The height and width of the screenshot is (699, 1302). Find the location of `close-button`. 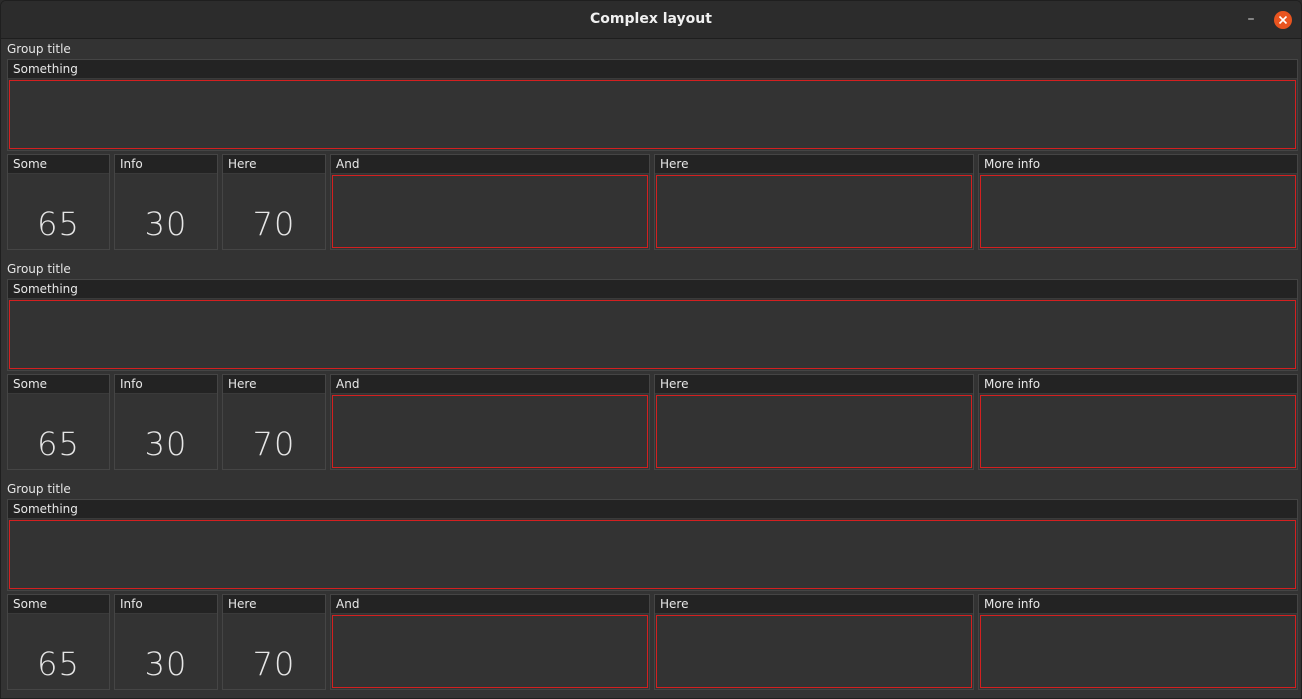

close-button is located at coordinates (1283, 20).